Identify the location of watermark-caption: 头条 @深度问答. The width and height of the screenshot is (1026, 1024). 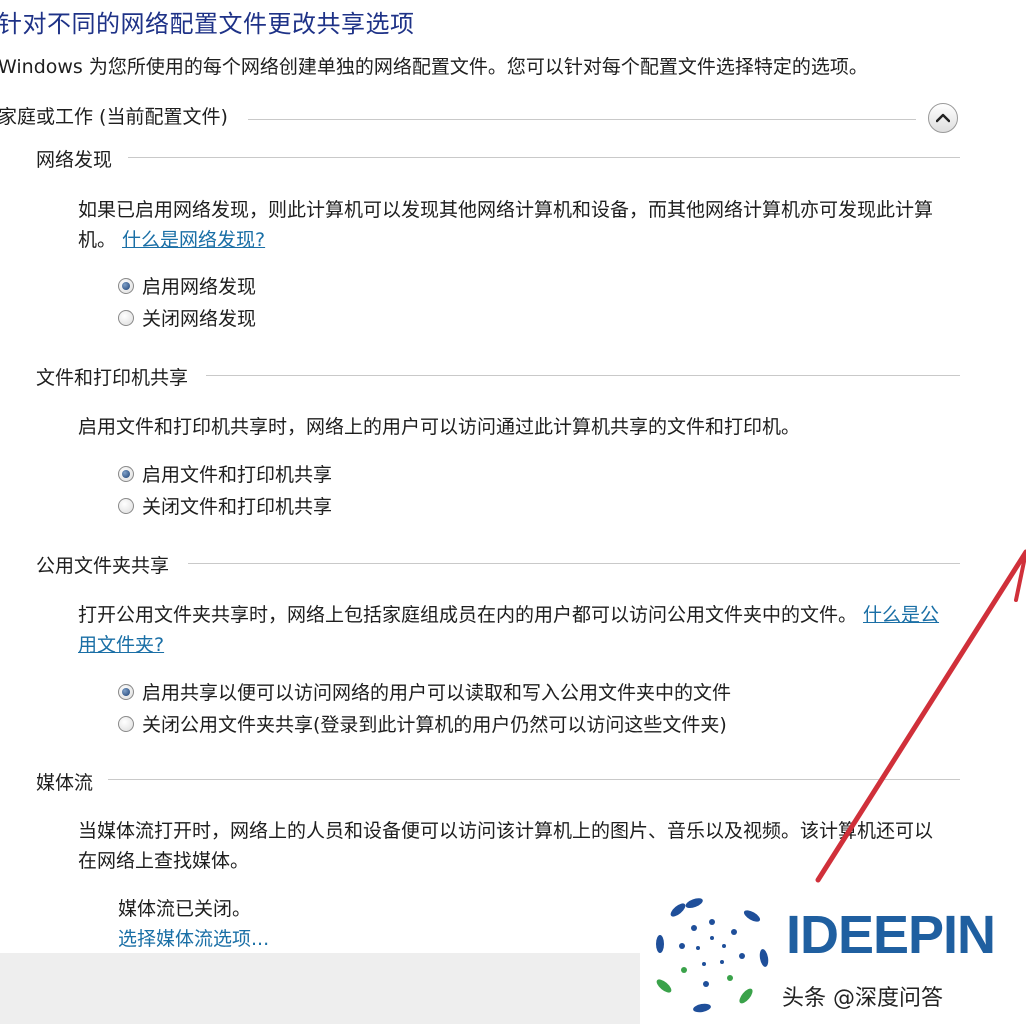
(862, 998).